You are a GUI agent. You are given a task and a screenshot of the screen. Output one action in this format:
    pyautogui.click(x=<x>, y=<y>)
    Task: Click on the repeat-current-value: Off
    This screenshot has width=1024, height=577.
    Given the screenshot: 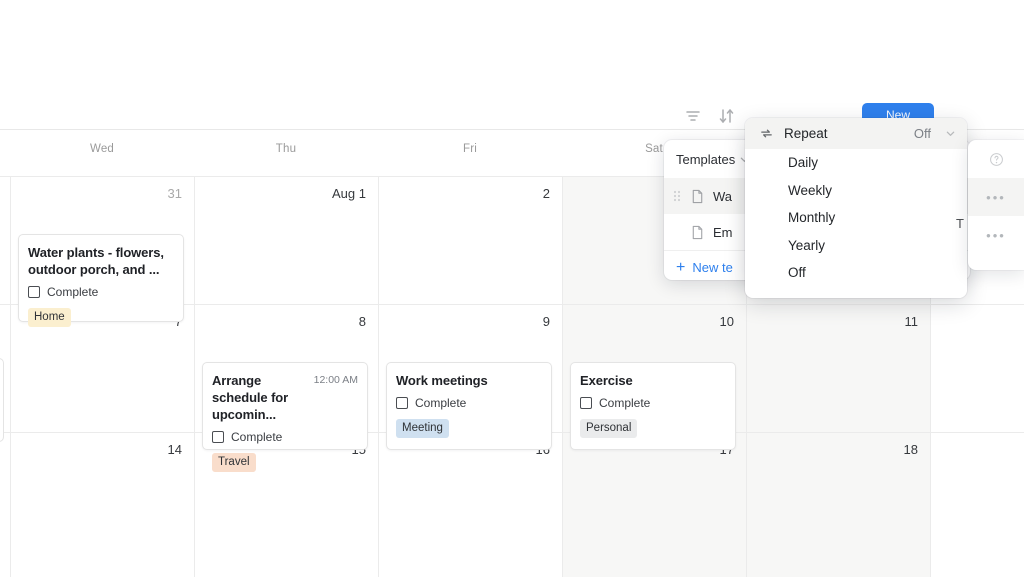 What is the action you would take?
    pyautogui.click(x=922, y=133)
    